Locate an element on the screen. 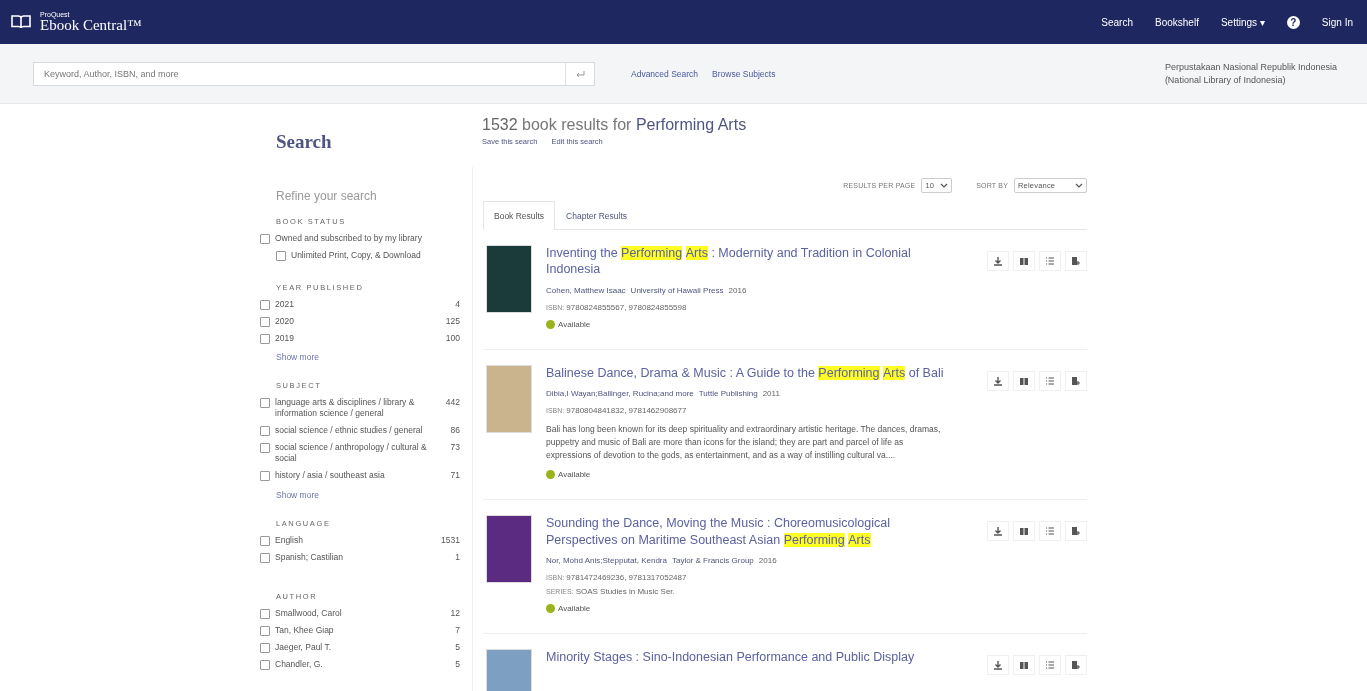 Image resolution: width=1367 pixels, height=691 pixels. page-title: Search is located at coordinates (304, 142).